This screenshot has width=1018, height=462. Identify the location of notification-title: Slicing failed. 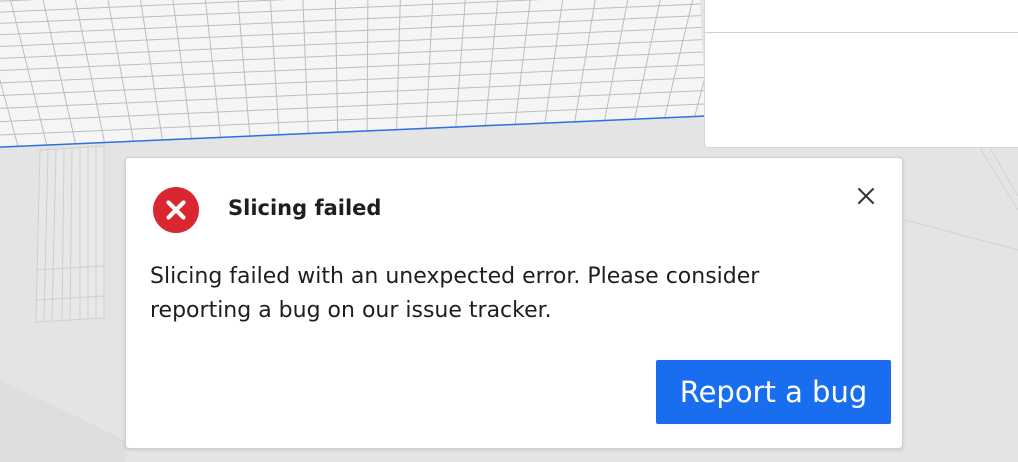
(305, 208).